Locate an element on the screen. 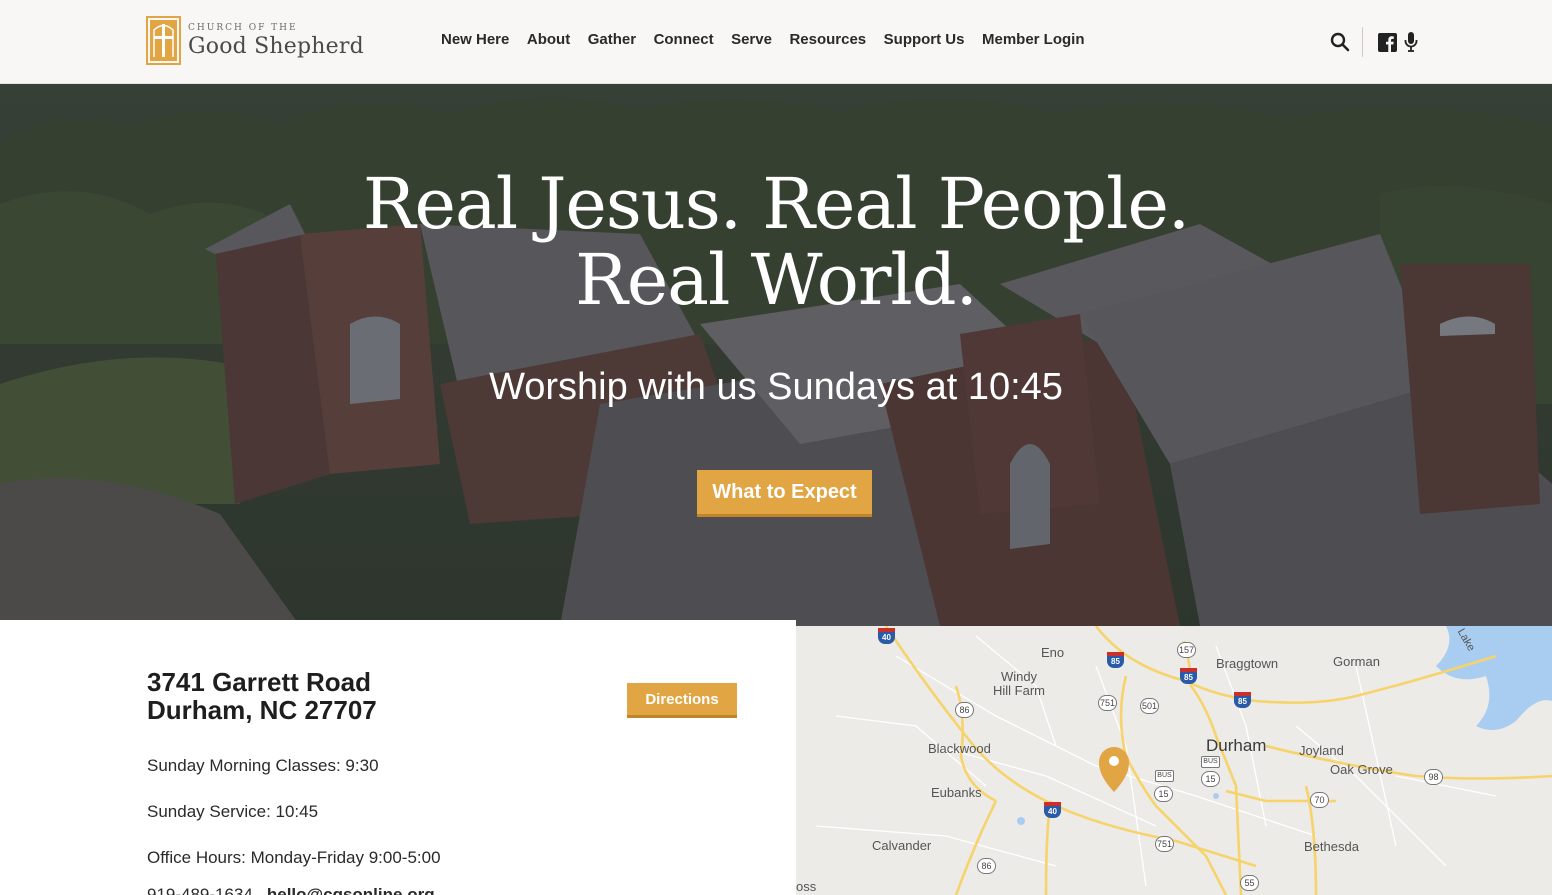  map-label-bethesda: Bethesda is located at coordinates (1331, 846).